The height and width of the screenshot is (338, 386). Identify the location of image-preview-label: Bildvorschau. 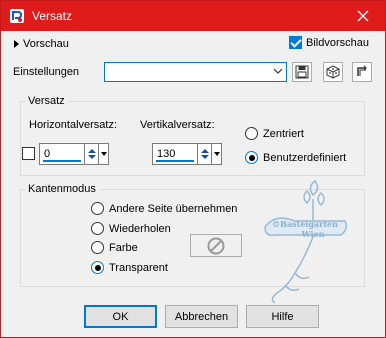
(337, 42).